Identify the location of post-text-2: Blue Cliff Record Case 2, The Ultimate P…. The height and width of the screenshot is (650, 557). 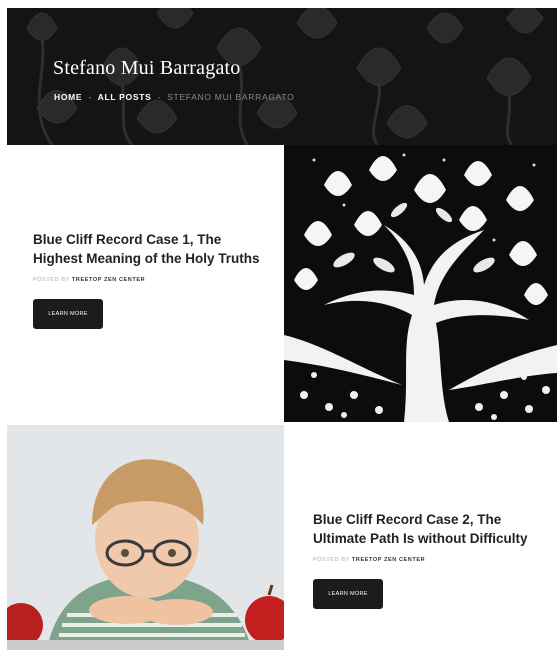
(433, 559).